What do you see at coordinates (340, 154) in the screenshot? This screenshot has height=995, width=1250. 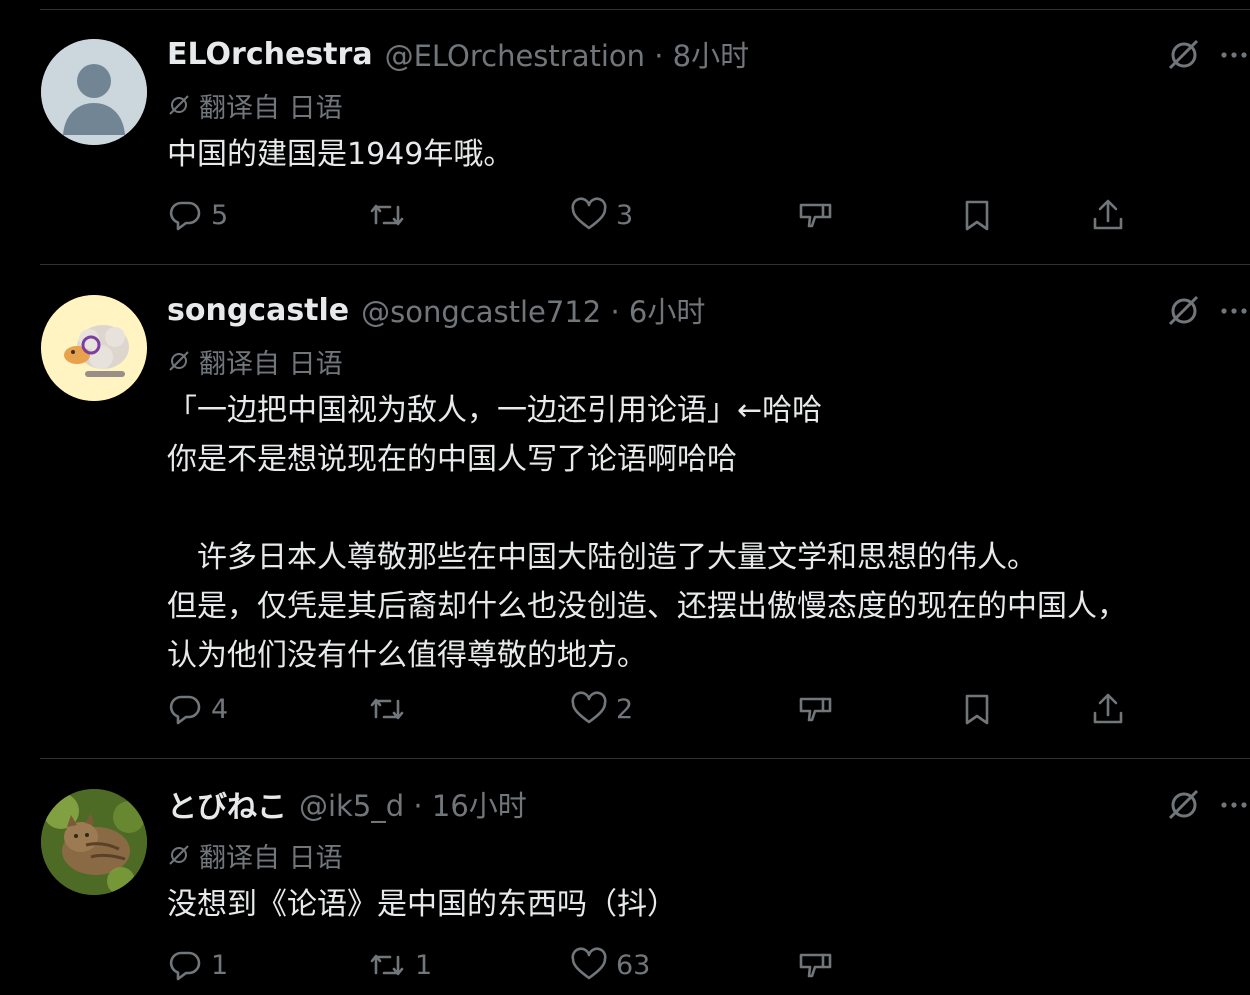 I see `post-text: 中国的建国是1949年哦。` at bounding box center [340, 154].